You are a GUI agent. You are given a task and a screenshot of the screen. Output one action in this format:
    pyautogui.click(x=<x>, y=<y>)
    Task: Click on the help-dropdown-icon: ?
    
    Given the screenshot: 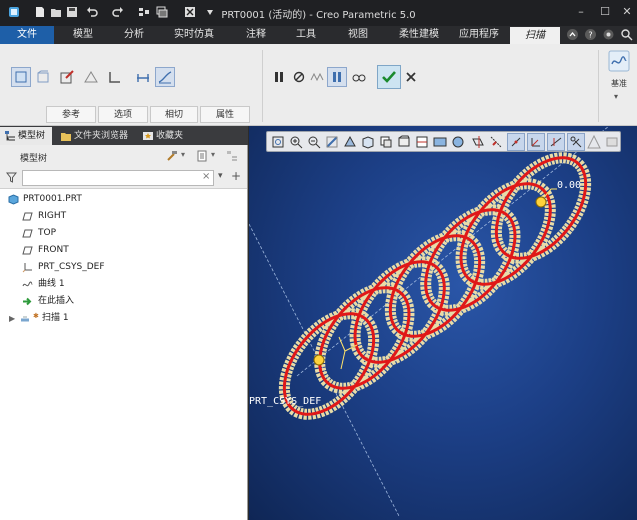 What is the action you would take?
    pyautogui.click(x=590, y=34)
    